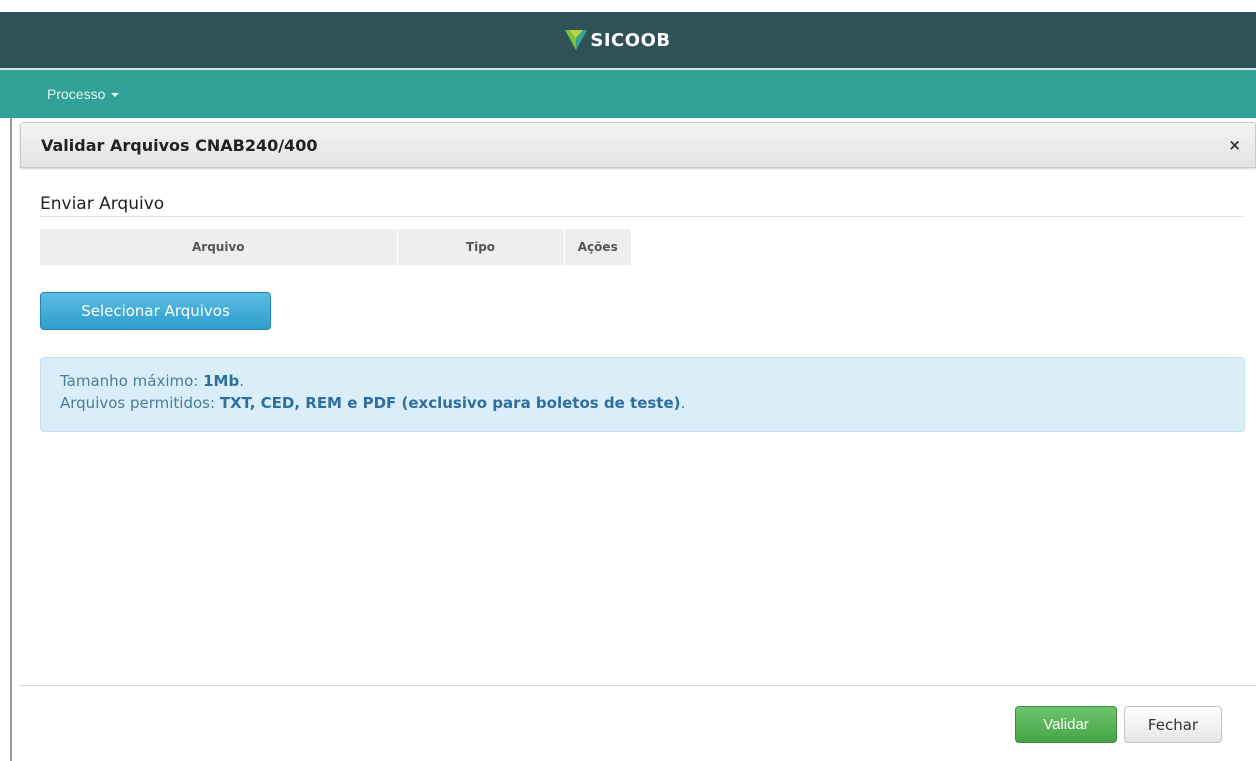 The image size is (1256, 761). I want to click on sicoob-logo-icon, so click(576, 40).